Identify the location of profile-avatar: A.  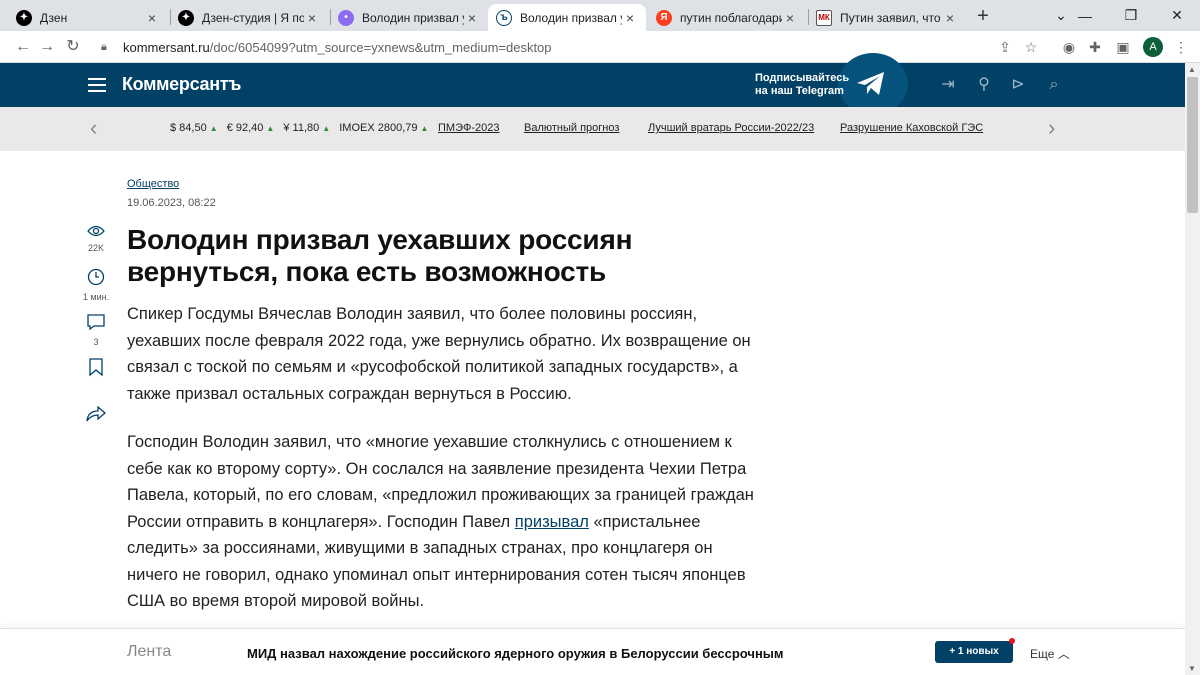
(1153, 47).